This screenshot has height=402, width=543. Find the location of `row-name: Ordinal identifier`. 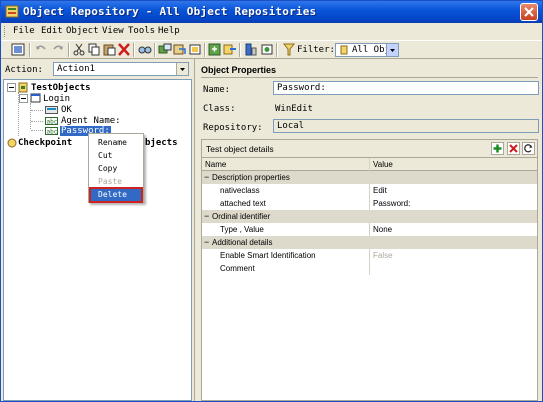

row-name: Ordinal identifier is located at coordinates (241, 216).